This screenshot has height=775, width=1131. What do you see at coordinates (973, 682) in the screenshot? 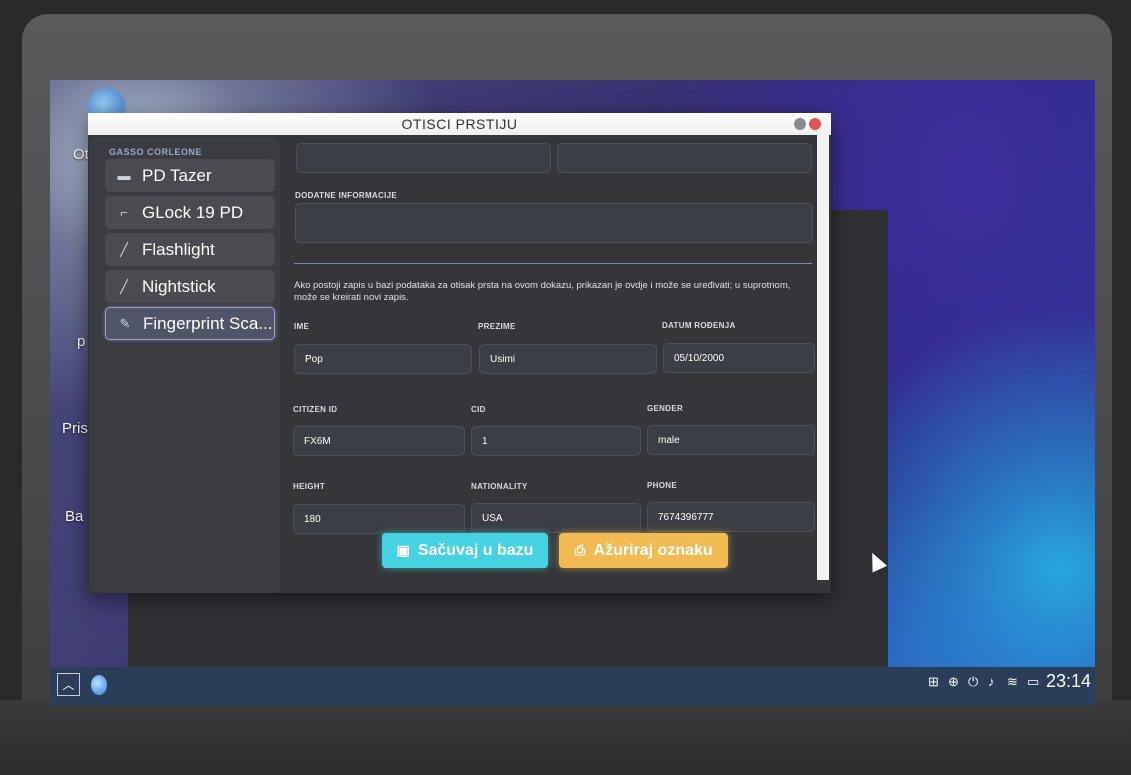
I see `power-icon: ⏻` at bounding box center [973, 682].